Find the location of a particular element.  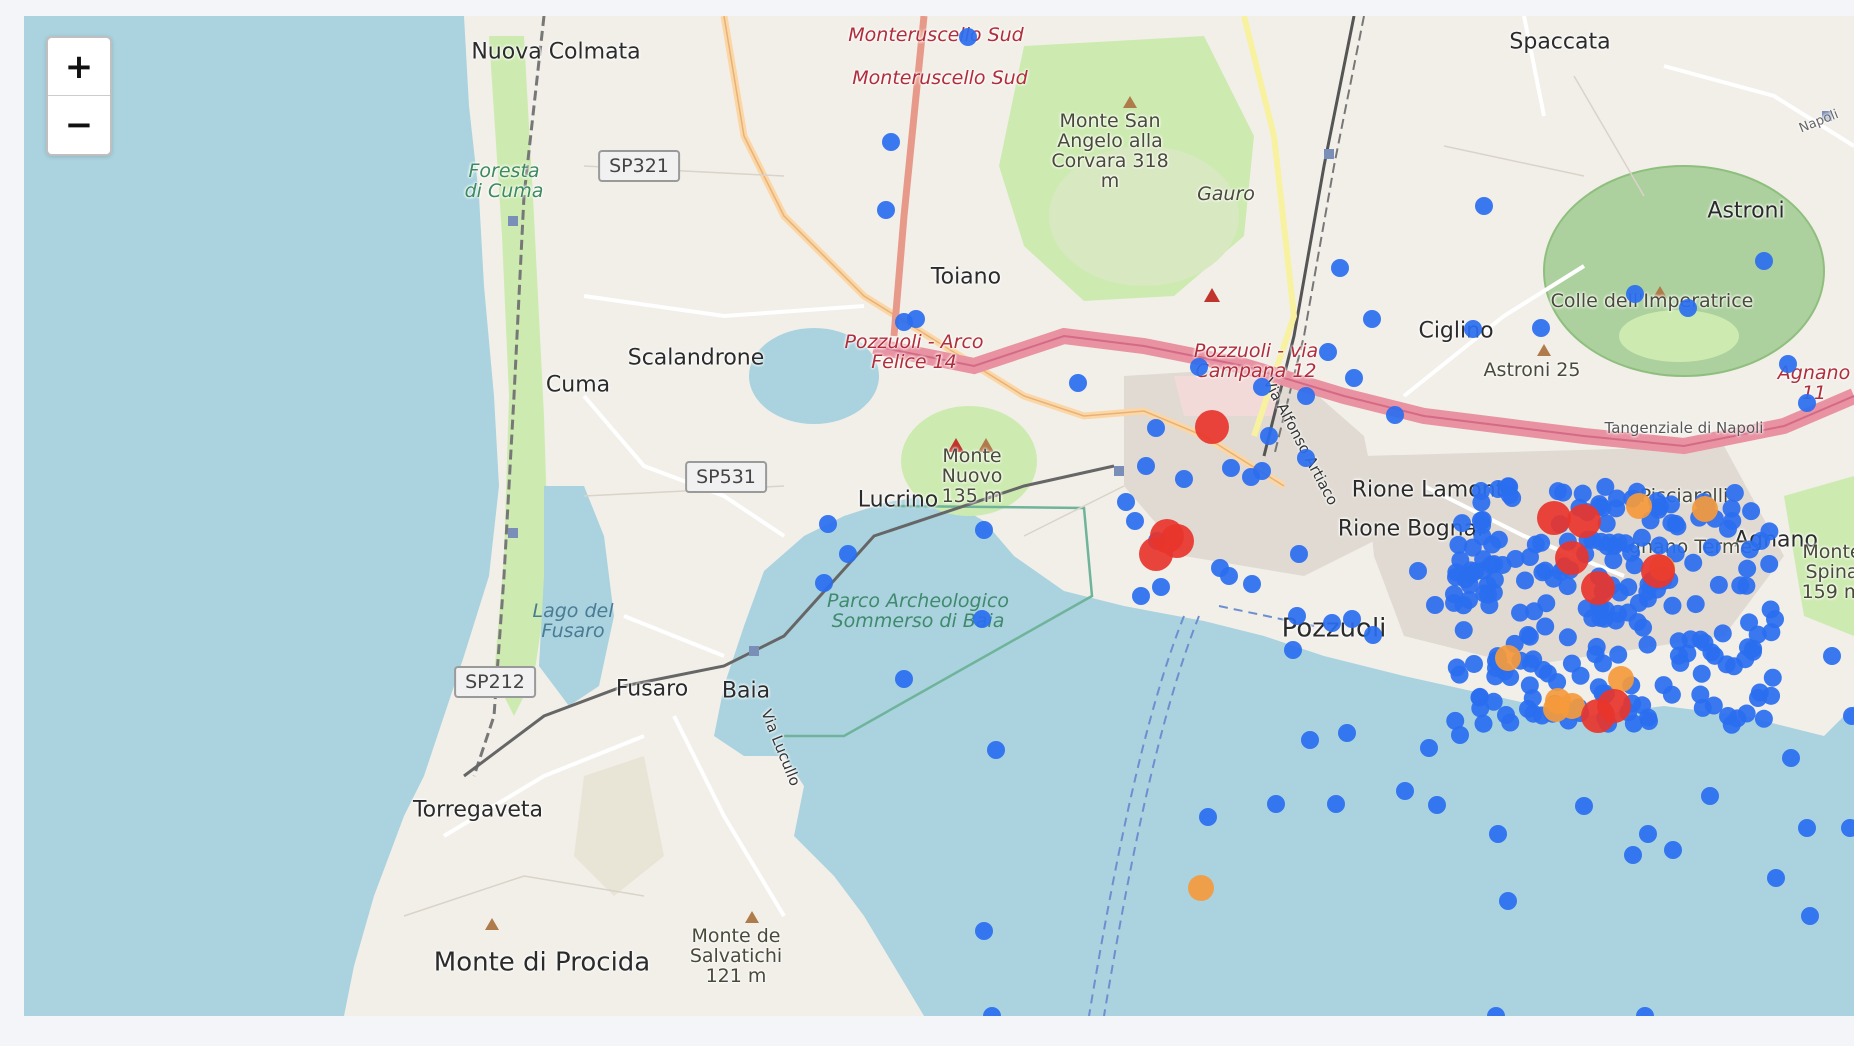

zoom-out-button: − is located at coordinates (79, 125).